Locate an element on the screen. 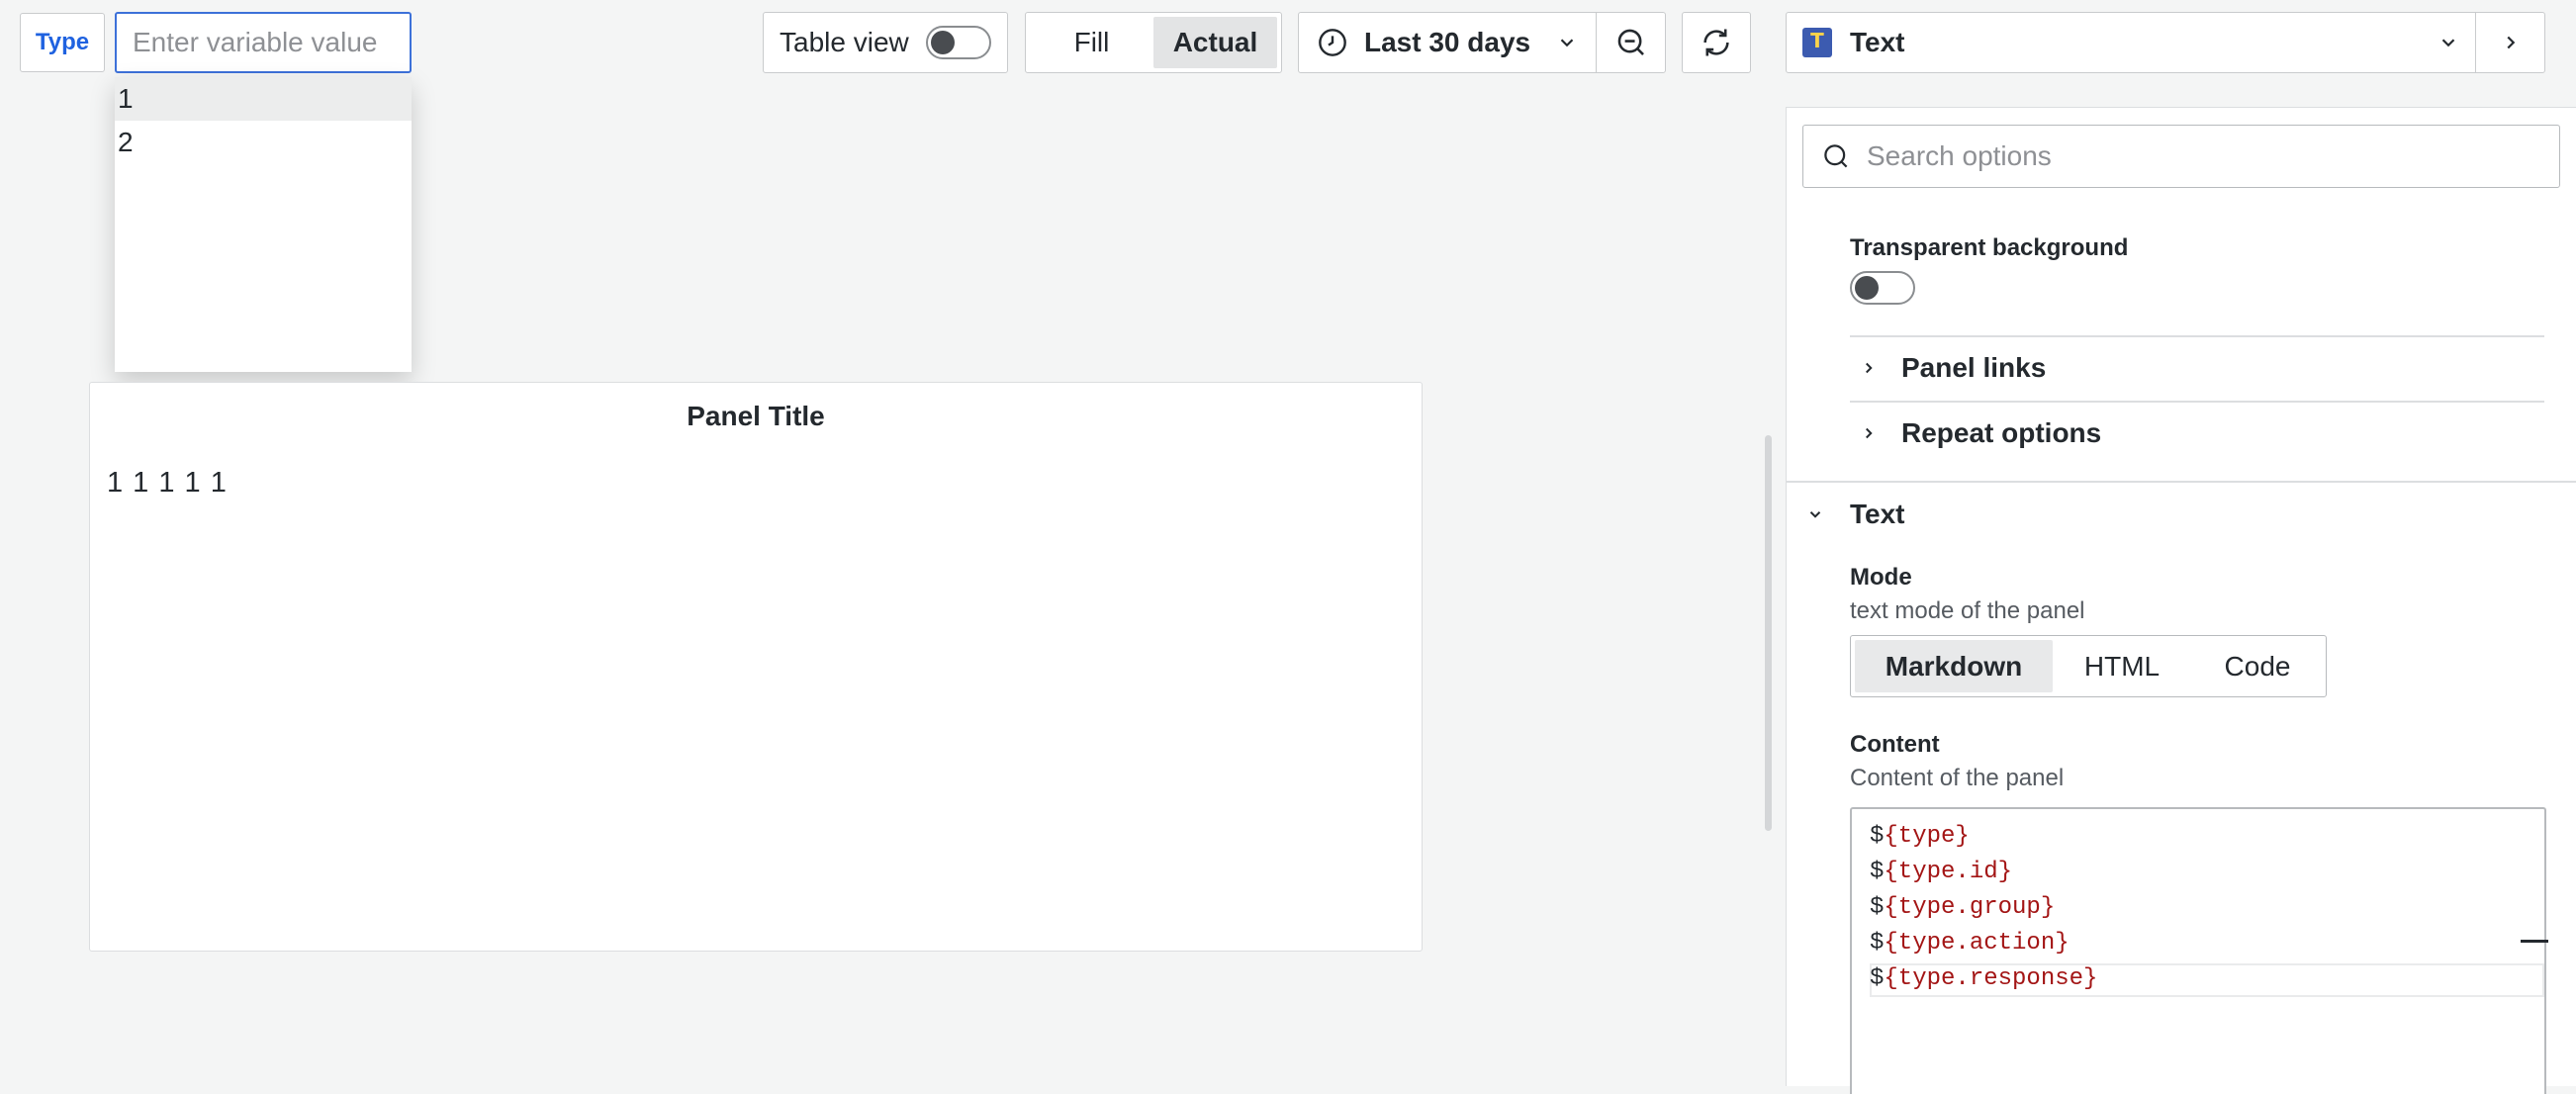 Image resolution: width=2576 pixels, height=1094 pixels. mode-description: text mode of the panel is located at coordinates (1968, 610).